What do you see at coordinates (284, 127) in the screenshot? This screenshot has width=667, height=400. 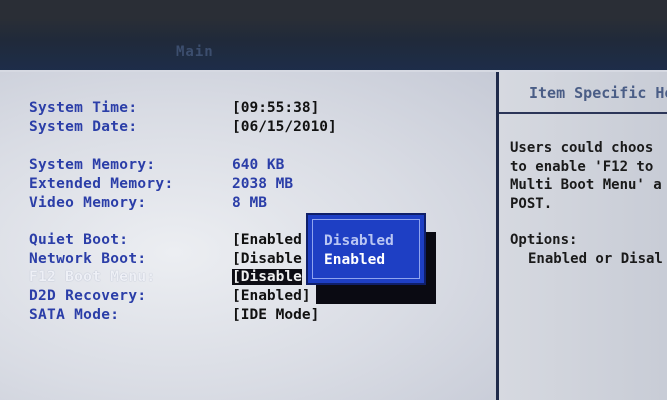 I see `system-date-value: [06/15/2010]` at bounding box center [284, 127].